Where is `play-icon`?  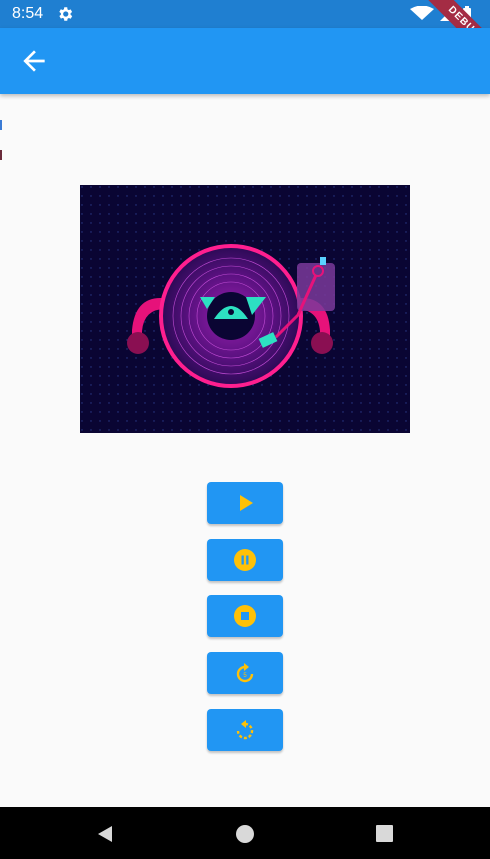
play-icon is located at coordinates (246, 503).